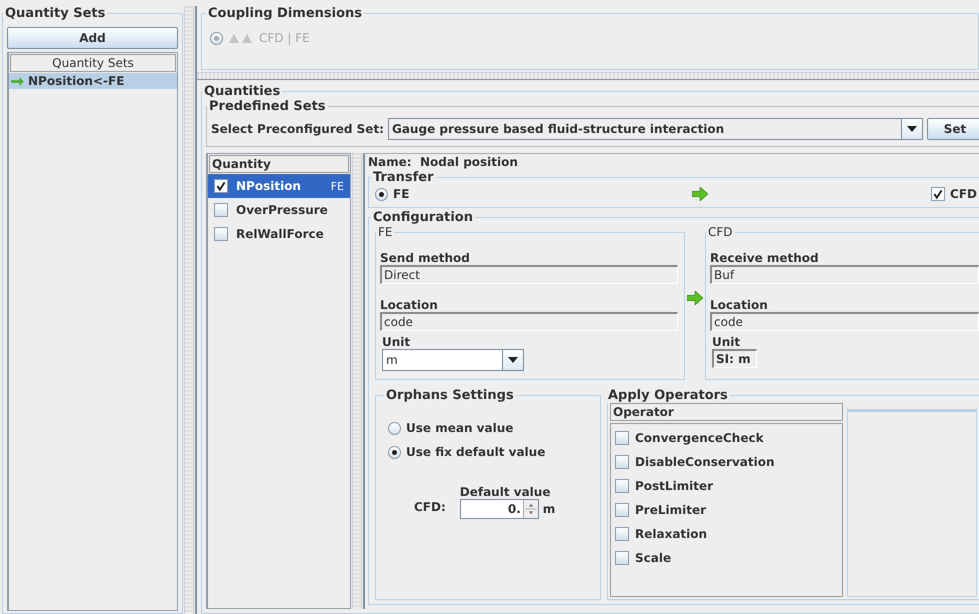 This screenshot has width=979, height=614. What do you see at coordinates (241, 38) in the screenshot?
I see `triangle-icon` at bounding box center [241, 38].